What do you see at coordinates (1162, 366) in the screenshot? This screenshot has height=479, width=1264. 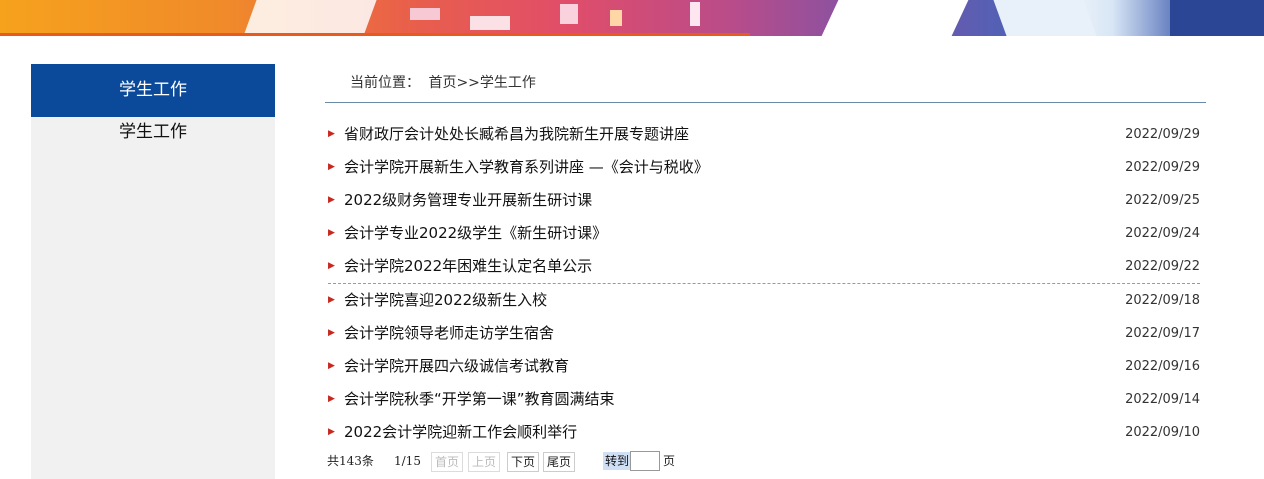 I see `news-date: 2022/09/16` at bounding box center [1162, 366].